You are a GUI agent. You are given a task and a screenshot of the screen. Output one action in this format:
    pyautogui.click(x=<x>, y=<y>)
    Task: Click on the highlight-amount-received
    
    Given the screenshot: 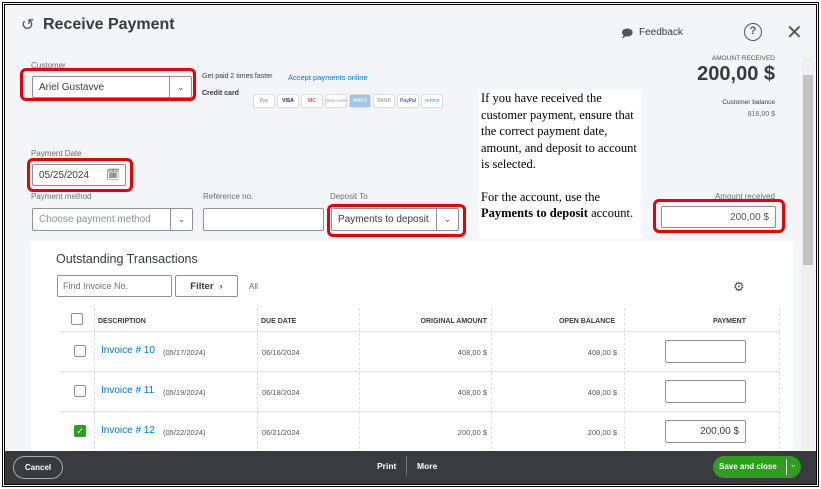 What is the action you would take?
    pyautogui.click(x=719, y=216)
    